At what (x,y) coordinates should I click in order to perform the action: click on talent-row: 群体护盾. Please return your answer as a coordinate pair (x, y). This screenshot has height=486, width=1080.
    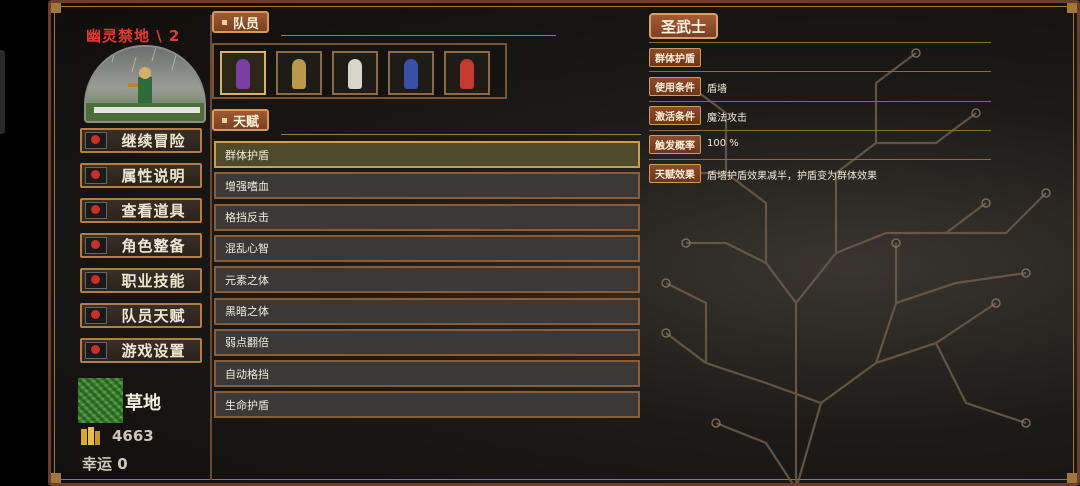
    Looking at the image, I should click on (427, 154).